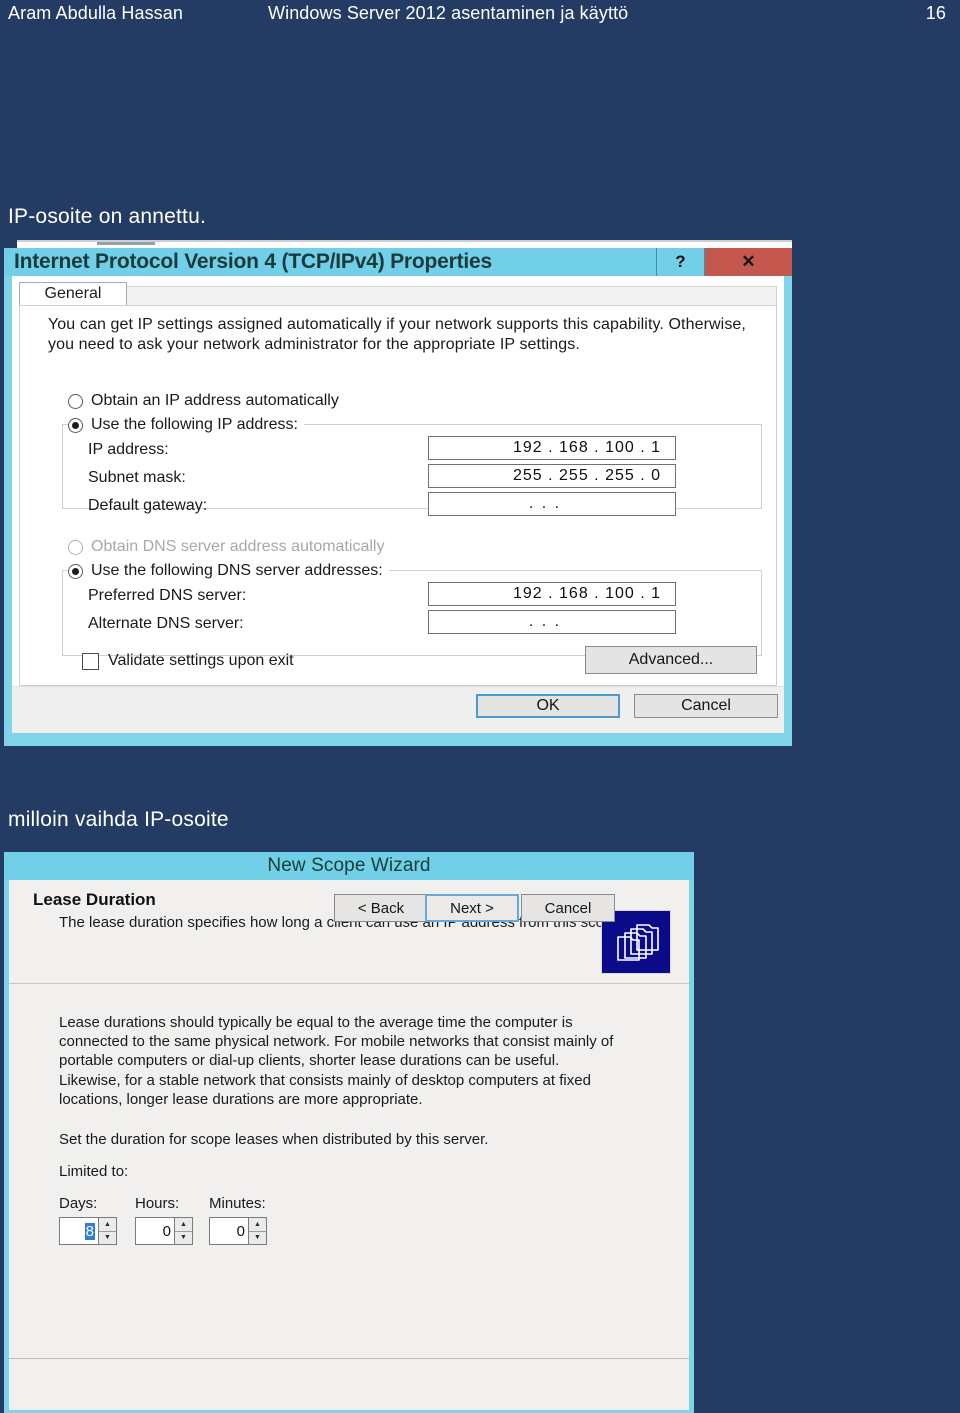 This screenshot has width=960, height=1413. I want to click on radio-label: Use the following DNS server addresses:, so click(237, 570).